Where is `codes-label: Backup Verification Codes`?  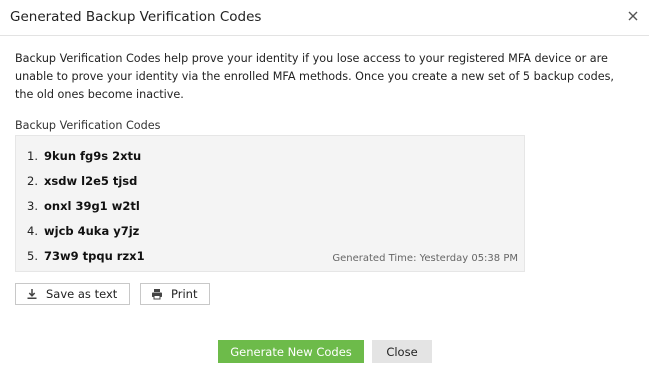
codes-label: Backup Verification Codes is located at coordinates (88, 125).